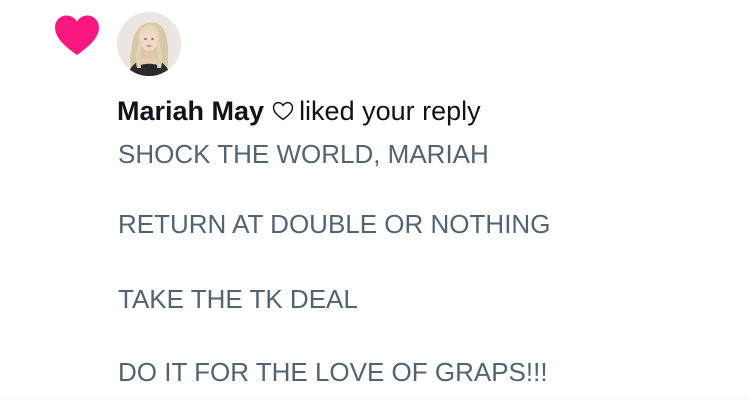 This screenshot has height=401, width=750. I want to click on heart-icon, so click(77, 35).